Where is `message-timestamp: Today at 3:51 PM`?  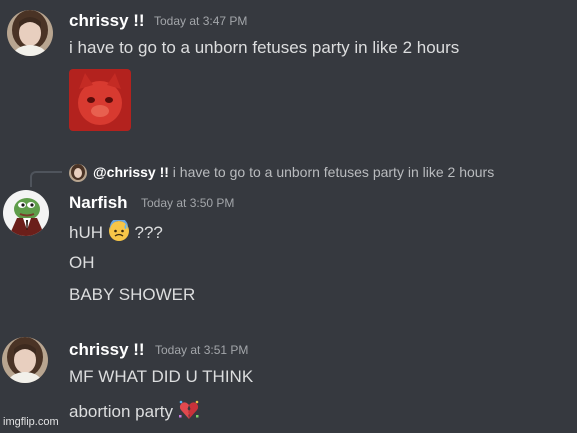 message-timestamp: Today at 3:51 PM is located at coordinates (202, 350).